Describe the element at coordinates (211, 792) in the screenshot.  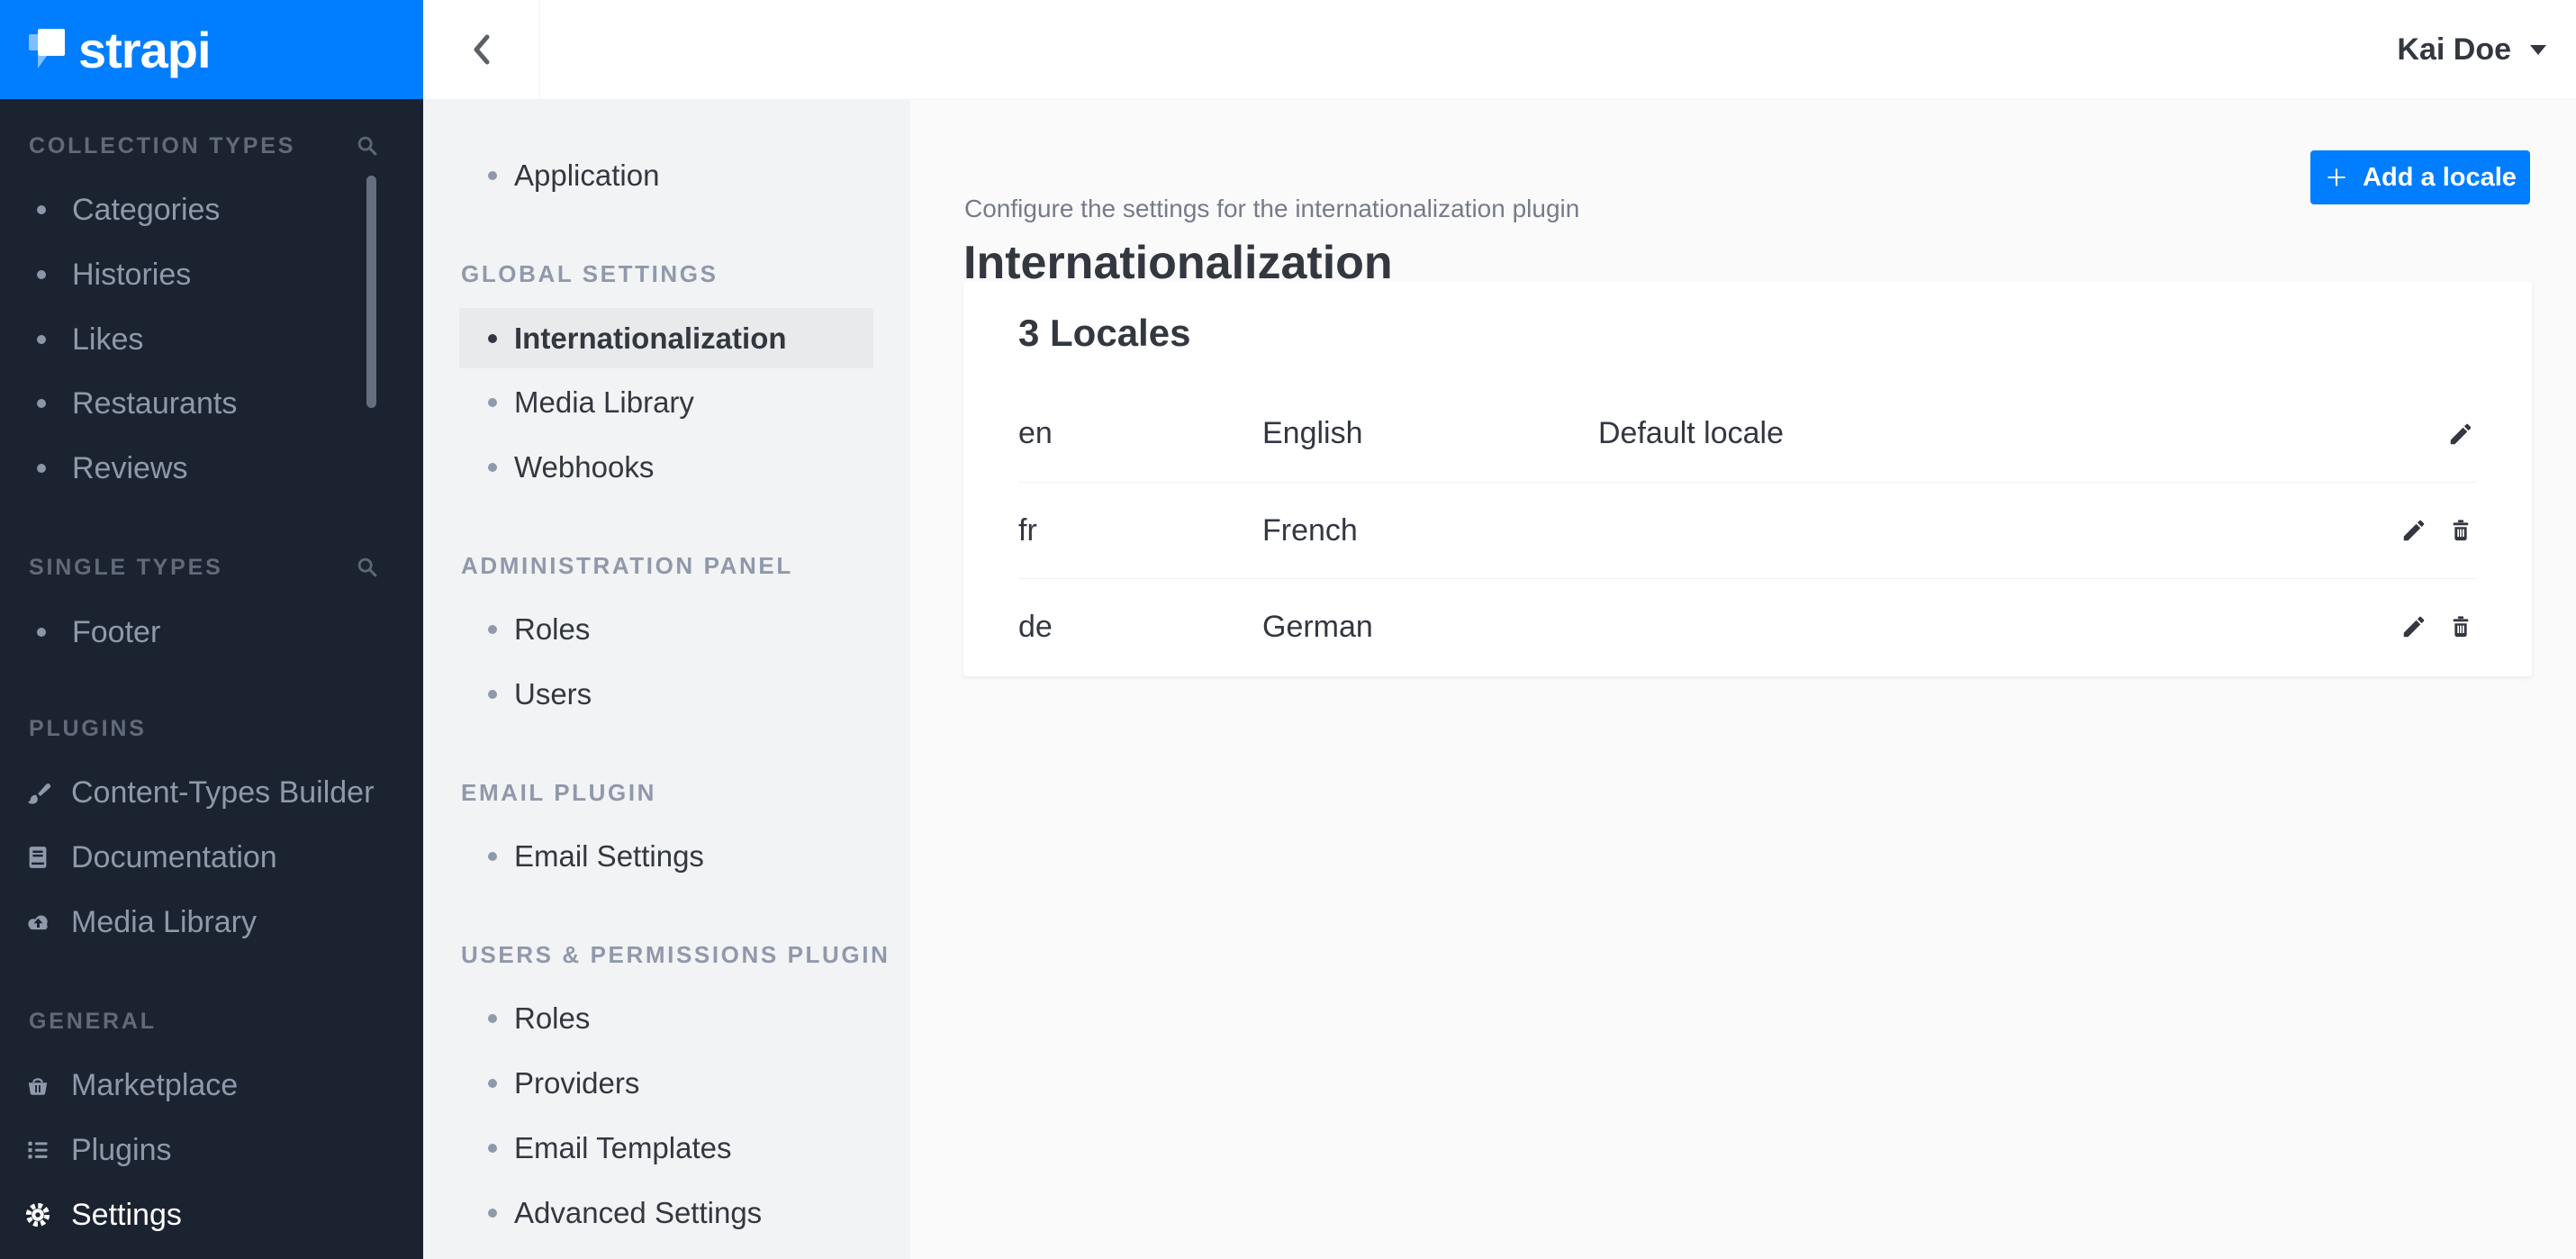
I see `sidebar-item-content-types-builder: Content-Types Builder` at that location.